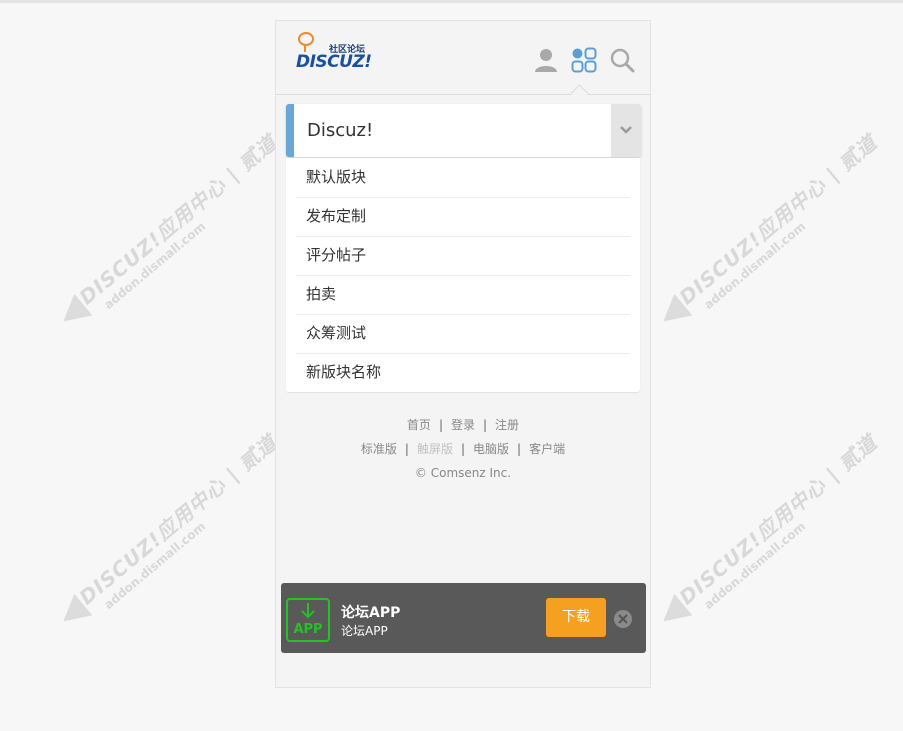 The height and width of the screenshot is (731, 903). I want to click on top-strip, so click(451, 1).